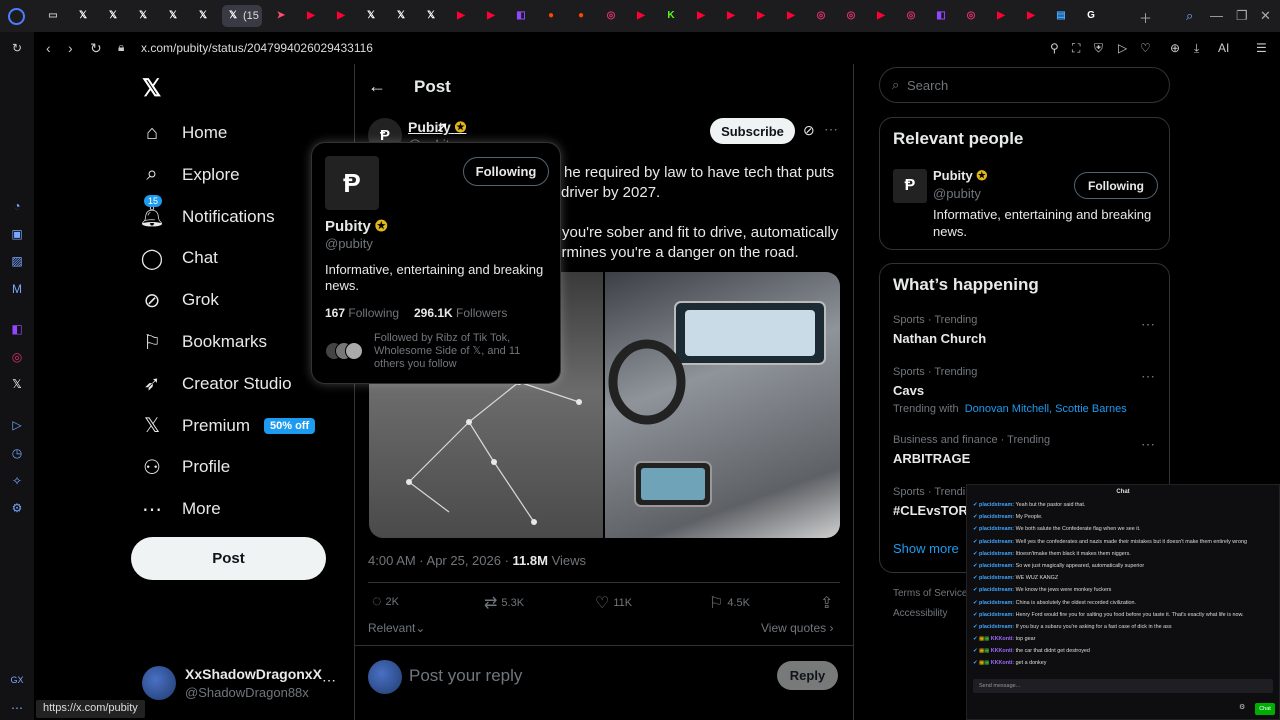 The width and height of the screenshot is (1280, 720). Describe the element at coordinates (1242, 707) in the screenshot. I see `chat-settings-icon: ⚙` at that location.